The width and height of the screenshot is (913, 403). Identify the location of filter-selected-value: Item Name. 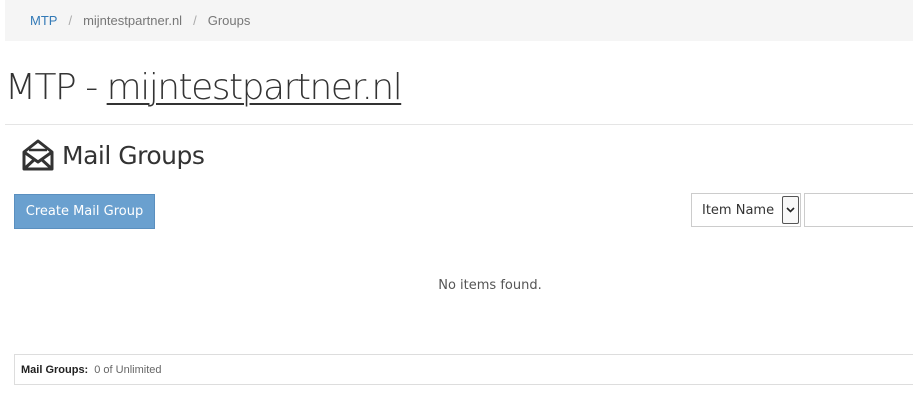
(738, 210).